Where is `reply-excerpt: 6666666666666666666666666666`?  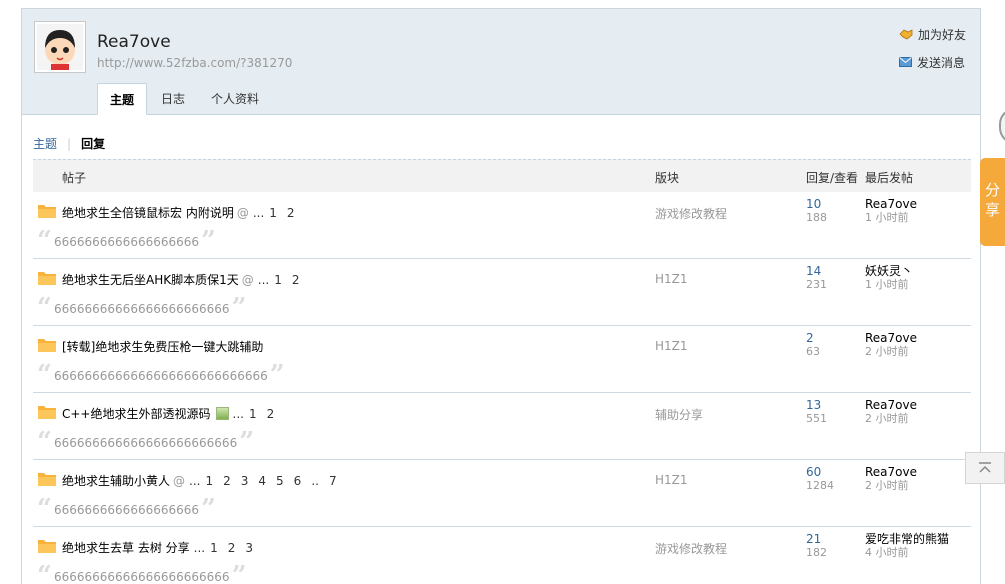
reply-excerpt: 6666666666666666666666666666 is located at coordinates (161, 376).